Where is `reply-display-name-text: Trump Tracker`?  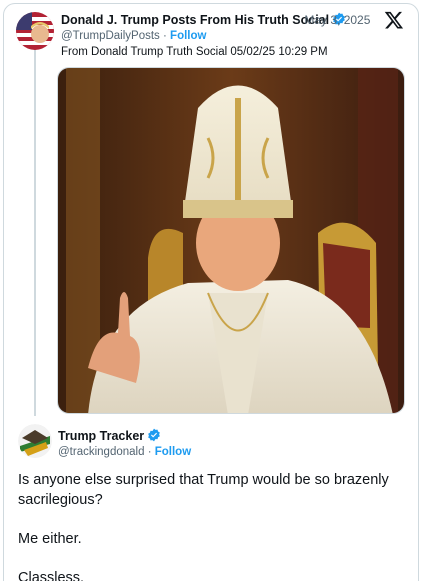
reply-display-name-text: Trump Tracker is located at coordinates (101, 436).